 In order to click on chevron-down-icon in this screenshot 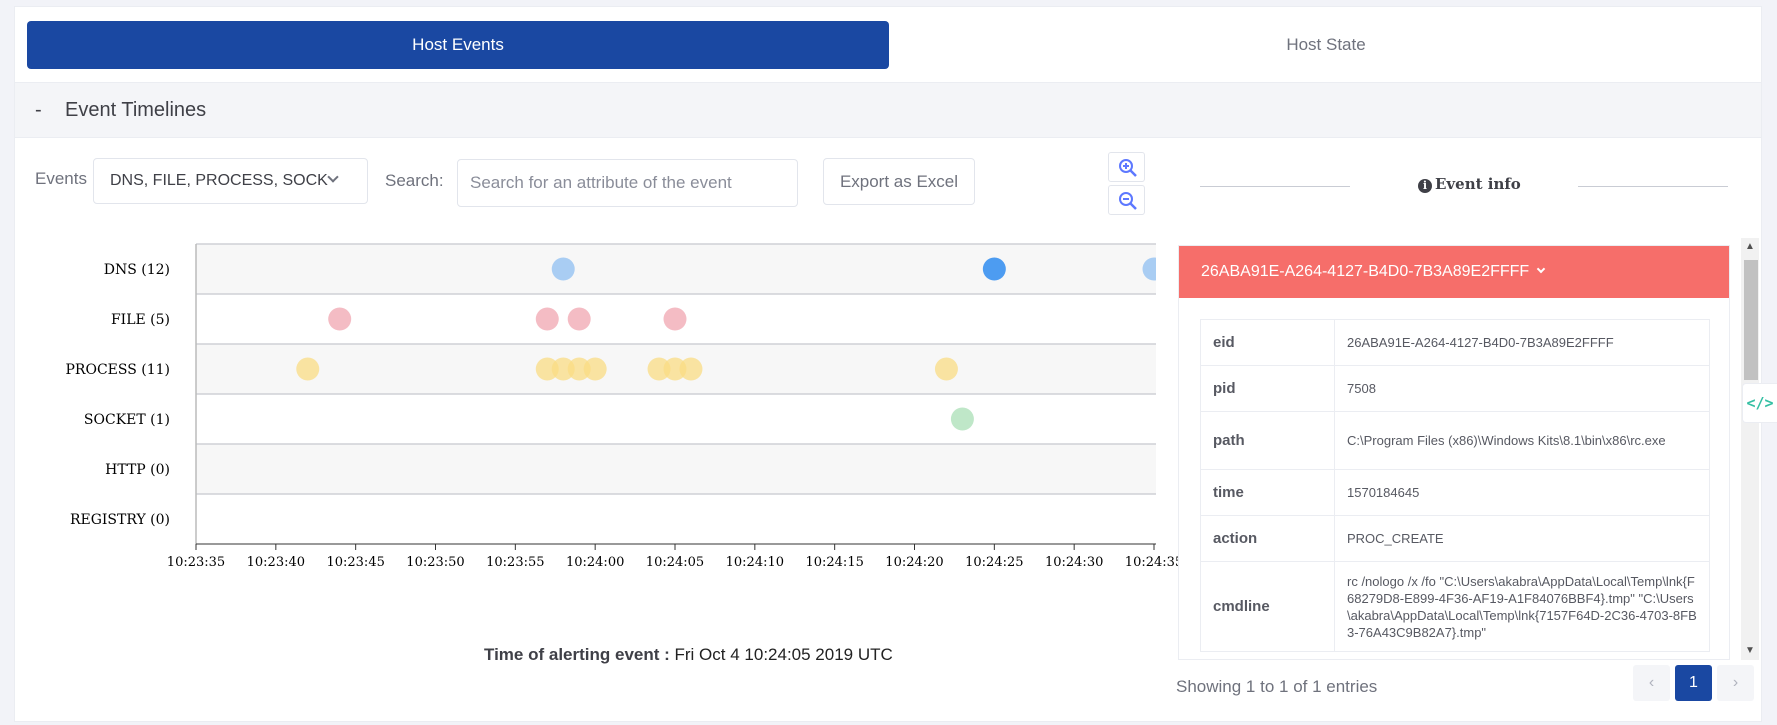, I will do `click(1541, 269)`.